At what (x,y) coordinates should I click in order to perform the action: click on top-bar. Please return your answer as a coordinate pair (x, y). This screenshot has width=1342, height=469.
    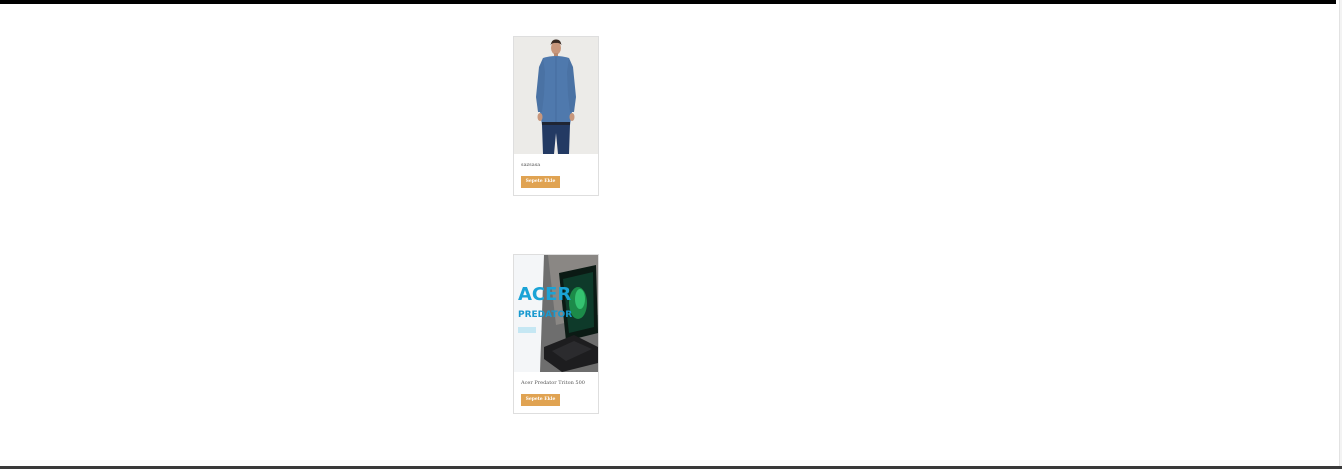
    Looking at the image, I should click on (668, 2).